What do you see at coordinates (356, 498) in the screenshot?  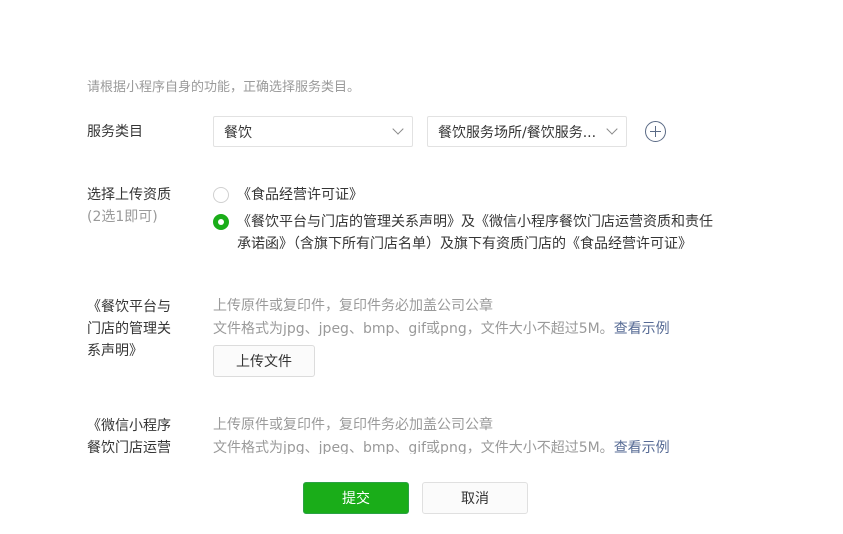 I see `submit-button: 提交` at bounding box center [356, 498].